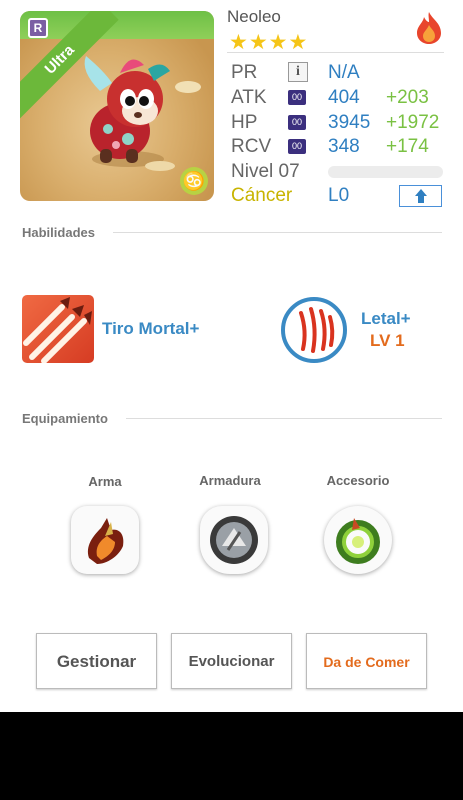 This screenshot has height=800, width=463. What do you see at coordinates (298, 72) in the screenshot?
I see `info-icon: i` at bounding box center [298, 72].